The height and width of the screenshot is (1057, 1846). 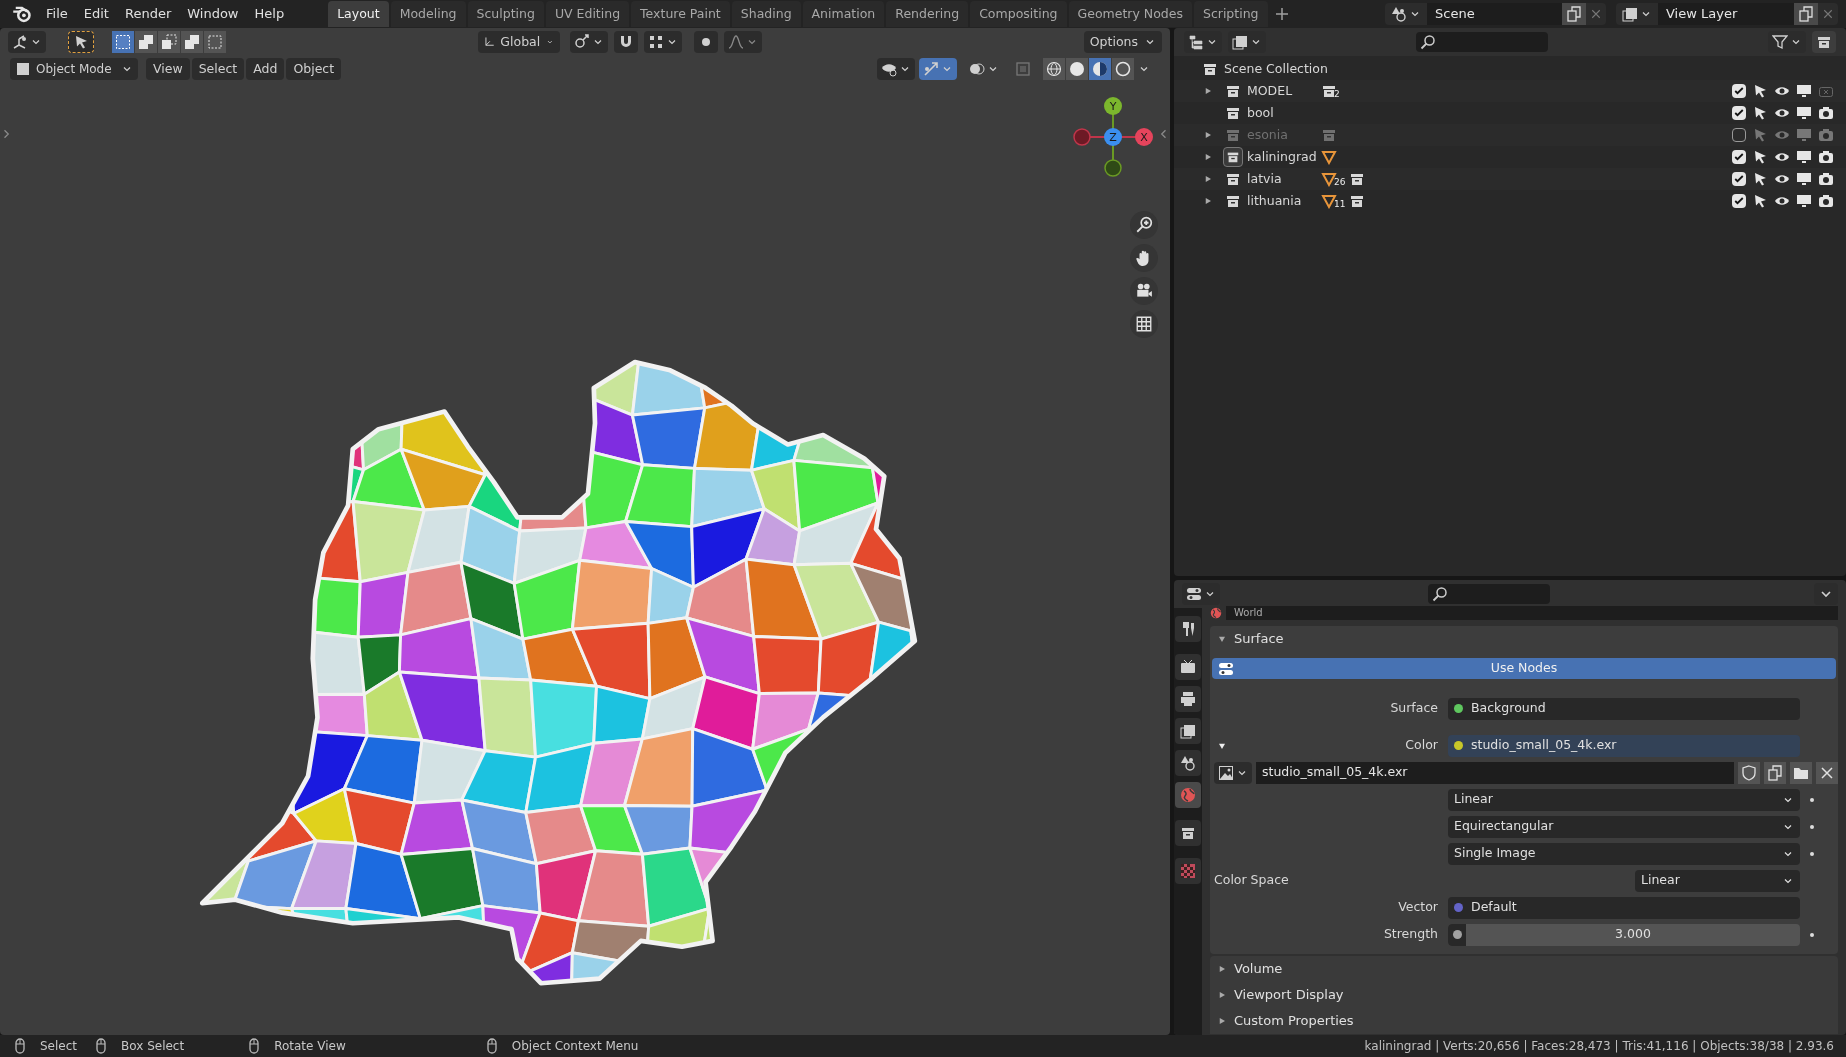 I want to click on options-dropdown: Options, so click(x=1122, y=42).